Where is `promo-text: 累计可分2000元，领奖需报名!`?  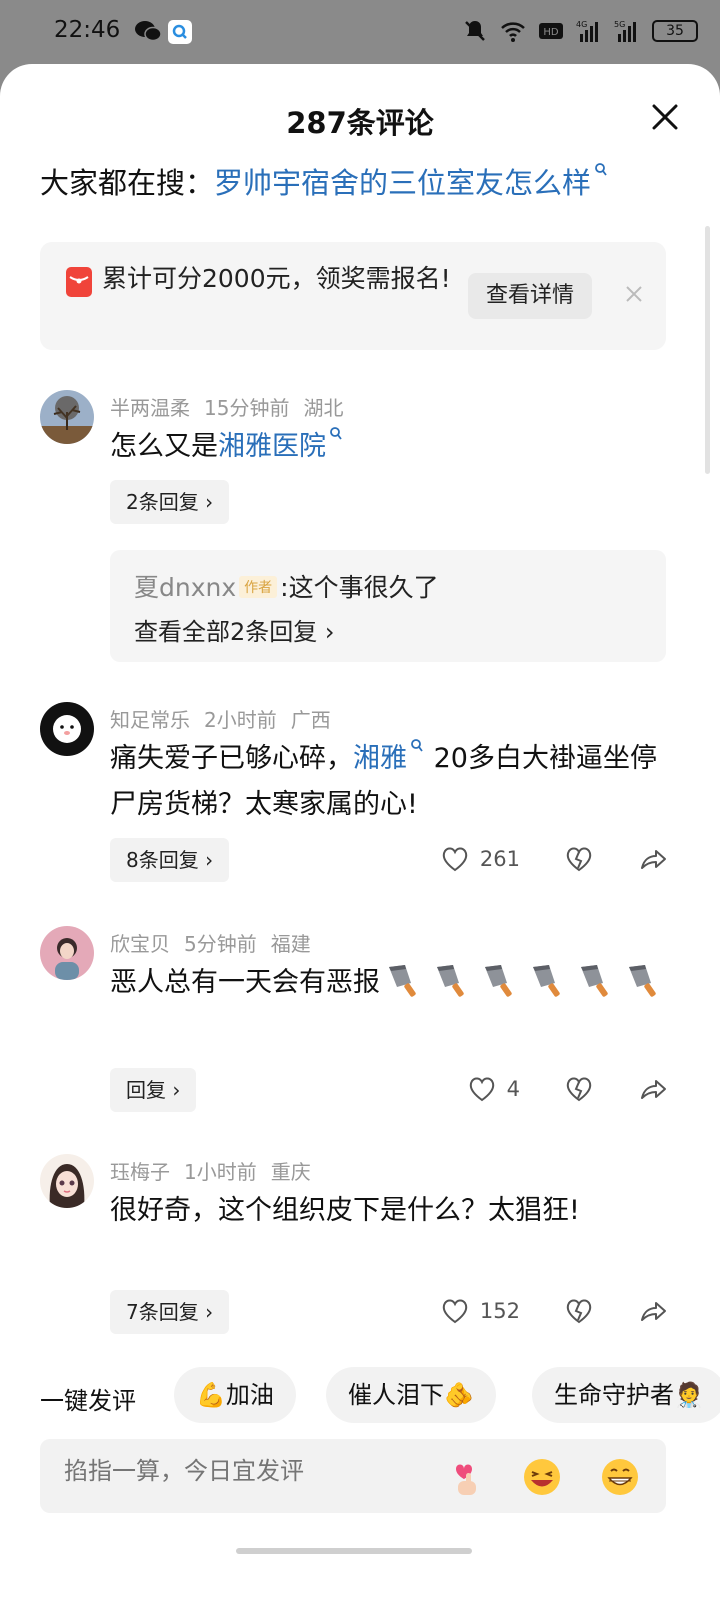 promo-text: 累计可分2000元，领奖需报名! is located at coordinates (276, 278).